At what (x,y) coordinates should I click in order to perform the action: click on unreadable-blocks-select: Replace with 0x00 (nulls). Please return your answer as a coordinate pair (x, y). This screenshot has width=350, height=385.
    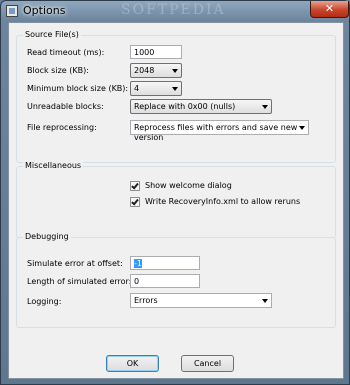
    Looking at the image, I should click on (201, 106).